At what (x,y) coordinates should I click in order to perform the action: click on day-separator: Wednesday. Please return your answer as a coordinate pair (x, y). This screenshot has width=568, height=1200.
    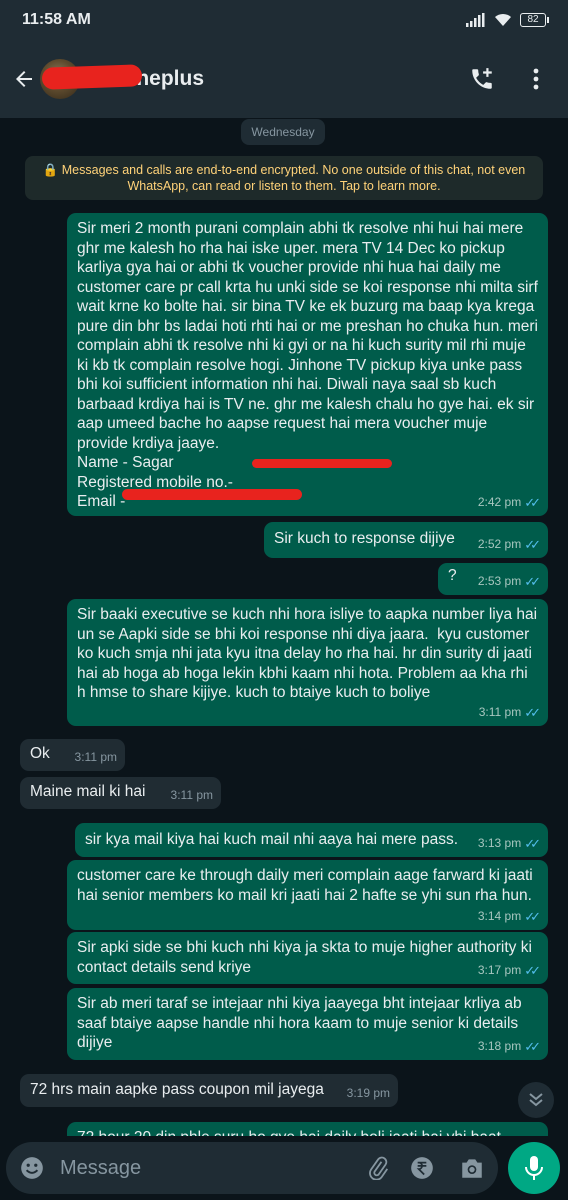
    Looking at the image, I should click on (283, 132).